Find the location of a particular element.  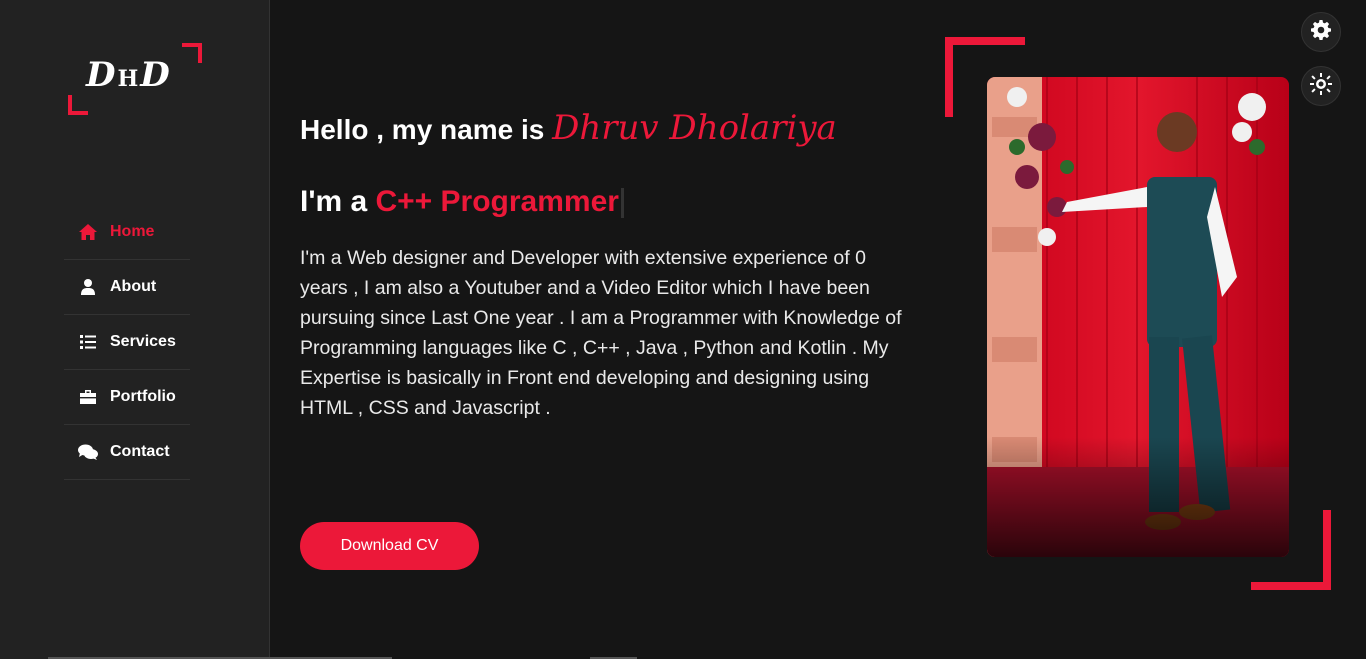

settings-button is located at coordinates (1321, 32).